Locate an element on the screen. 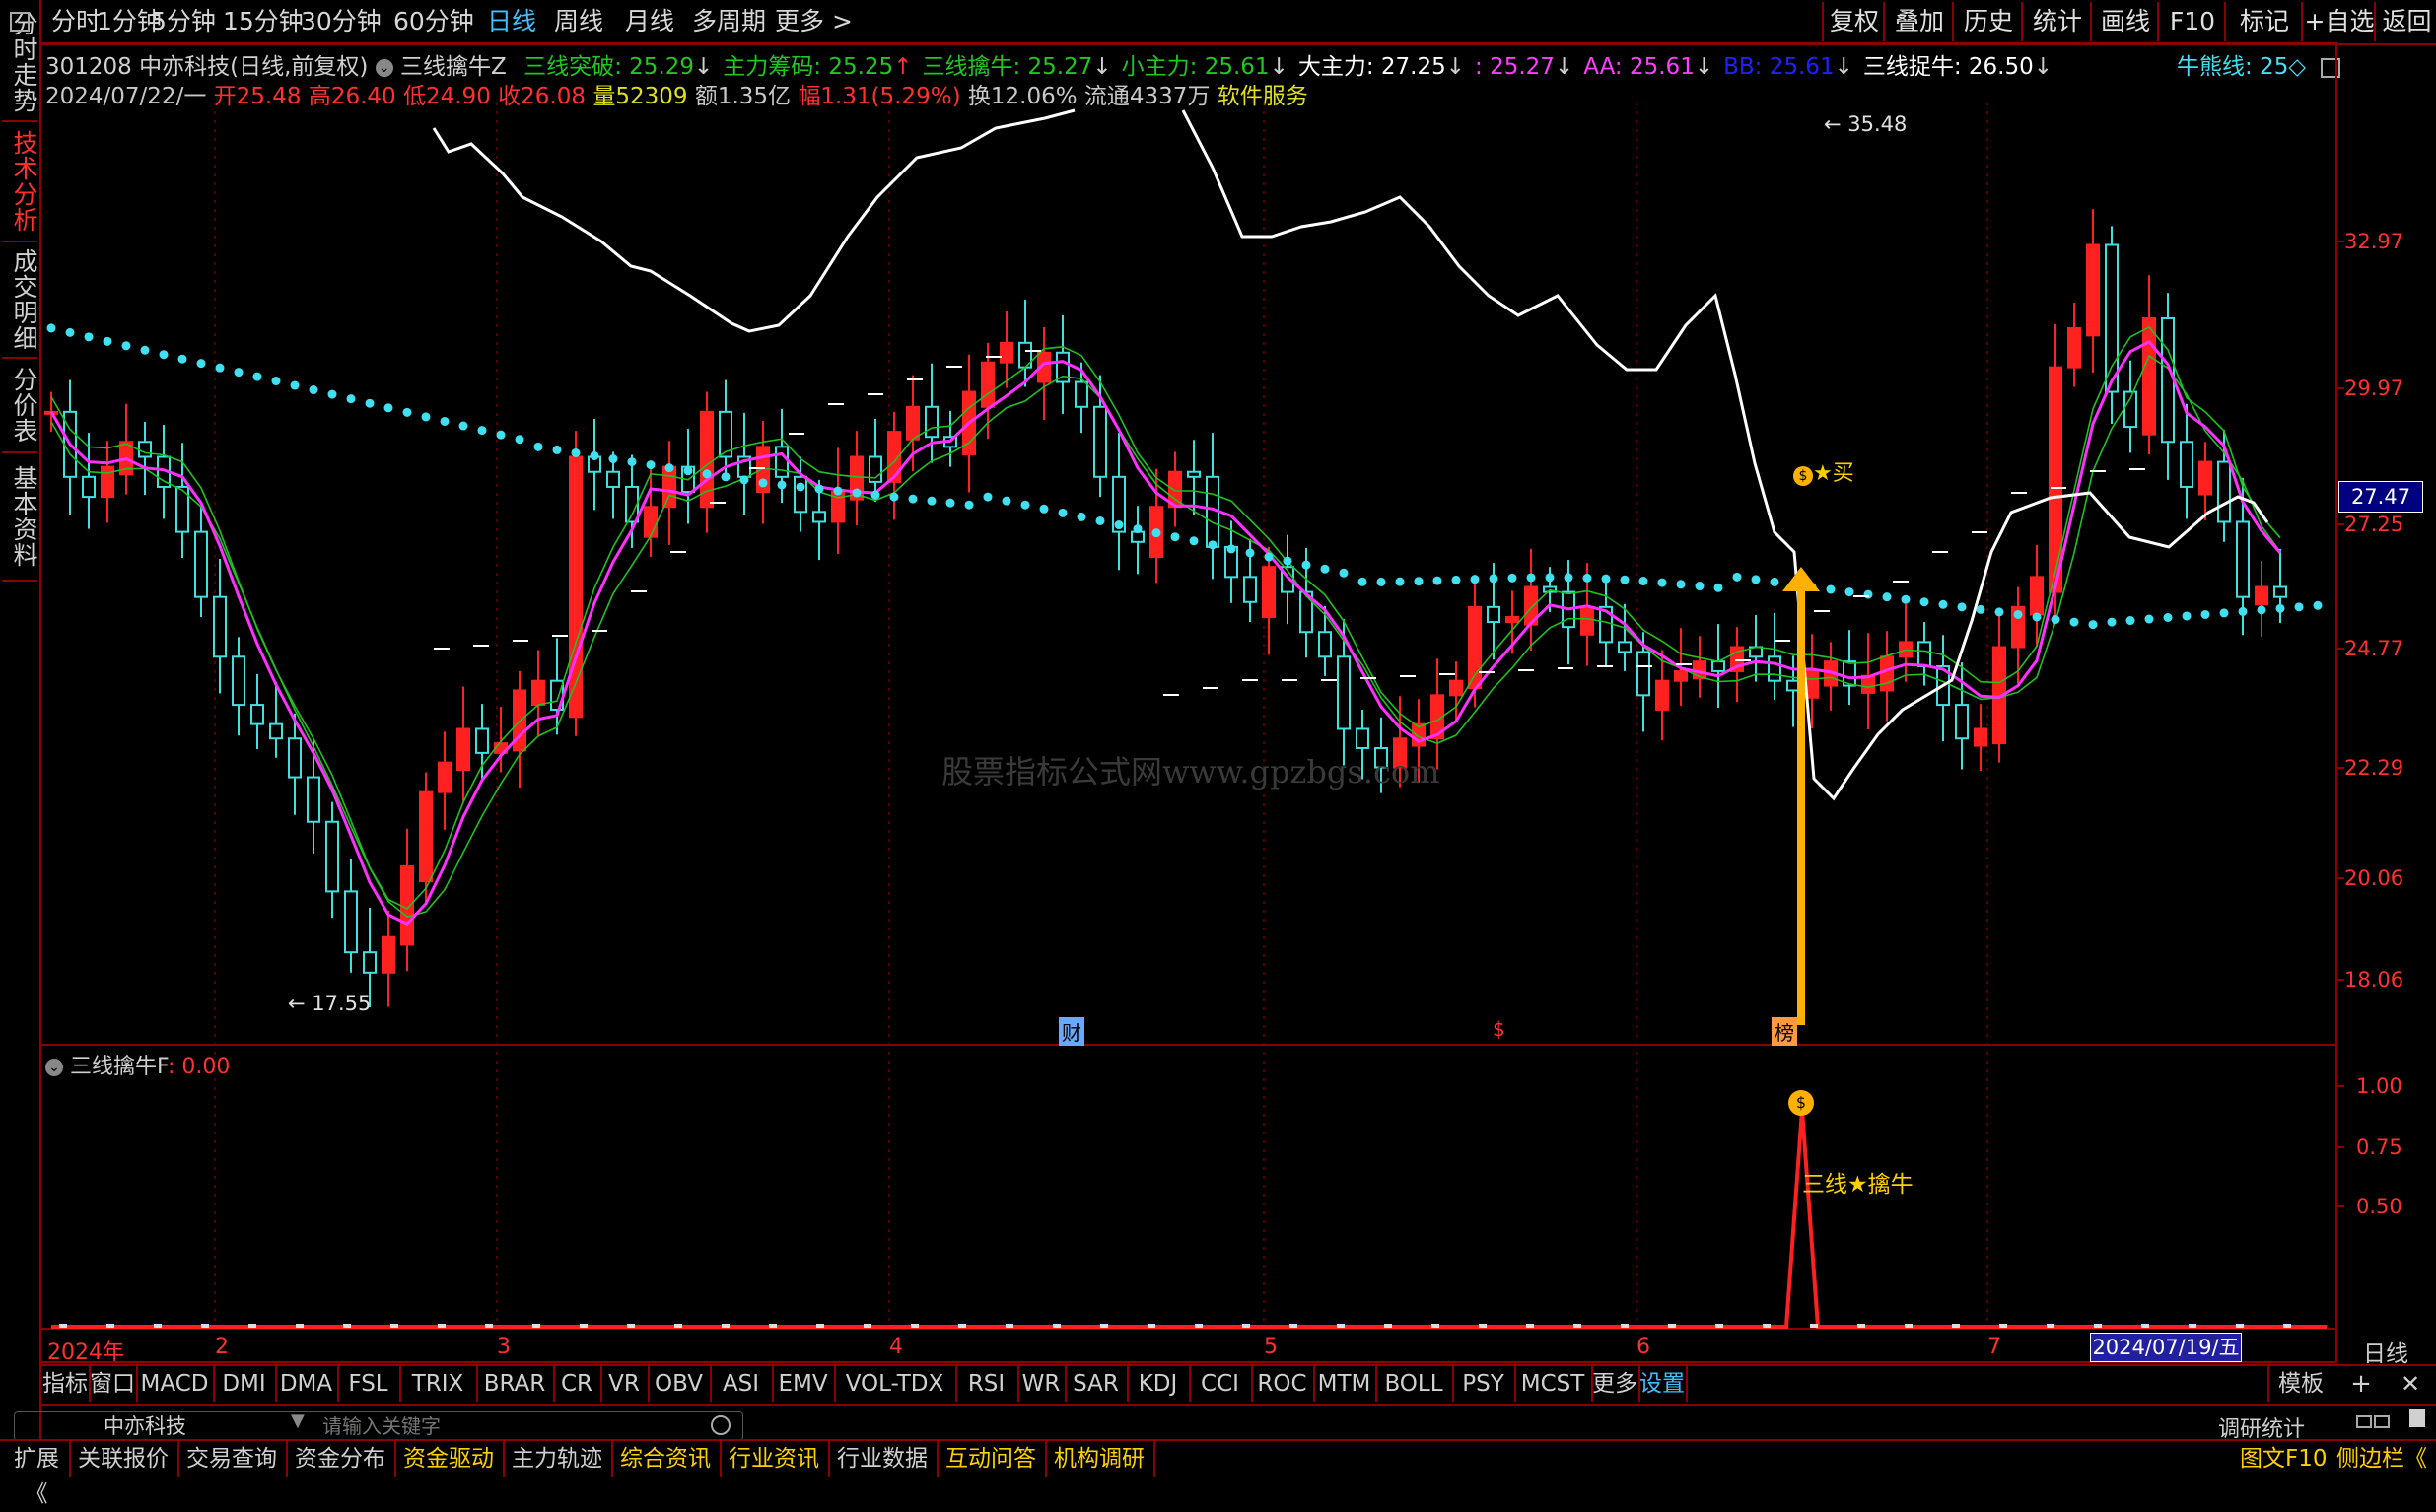  bottom-tab-7: 行业资讯 is located at coordinates (775, 1459).